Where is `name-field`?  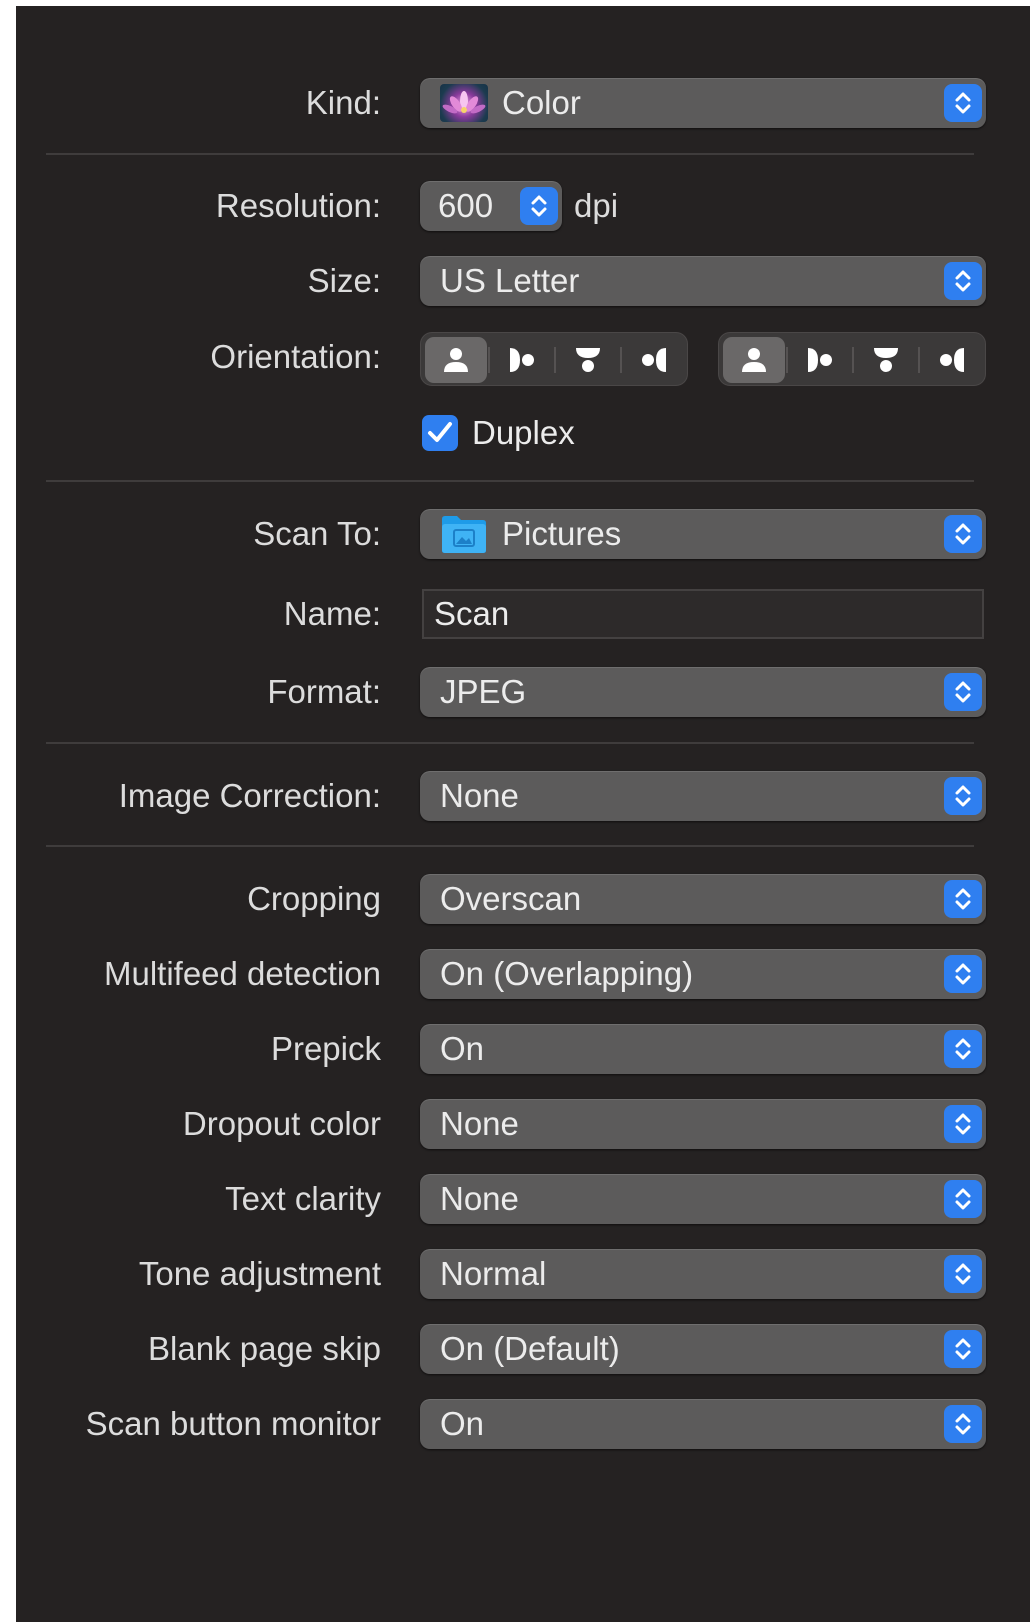
name-field is located at coordinates (703, 614).